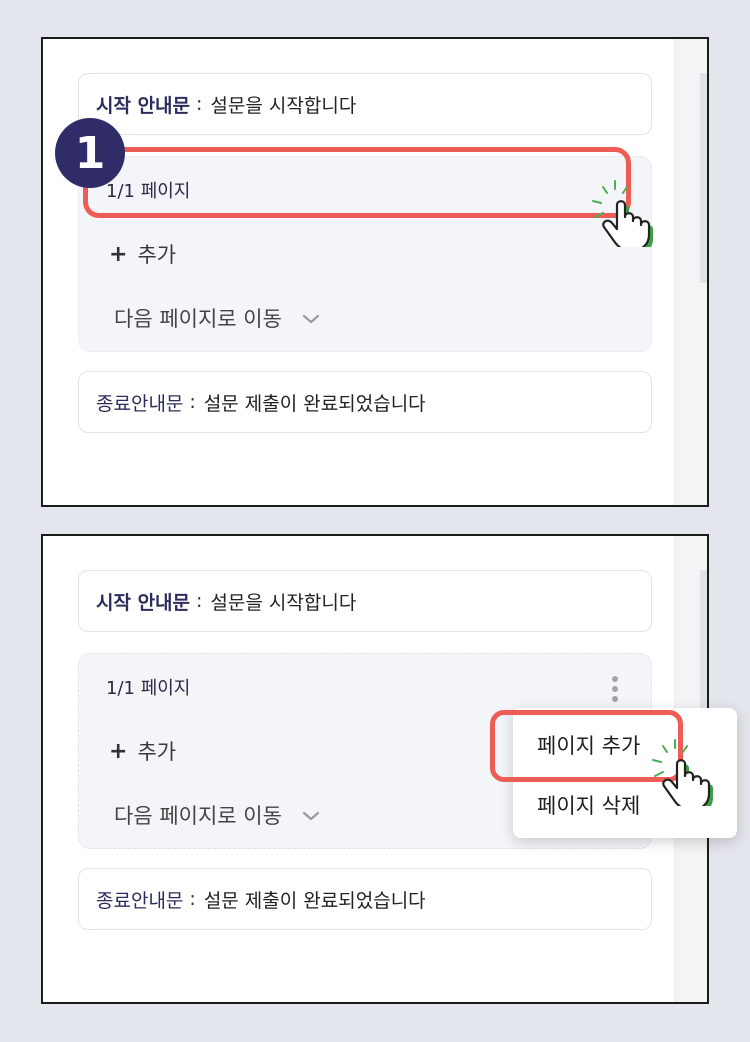 The height and width of the screenshot is (1042, 750). I want to click on menu-item-delete-page: 페이지 삭제, so click(588, 805).